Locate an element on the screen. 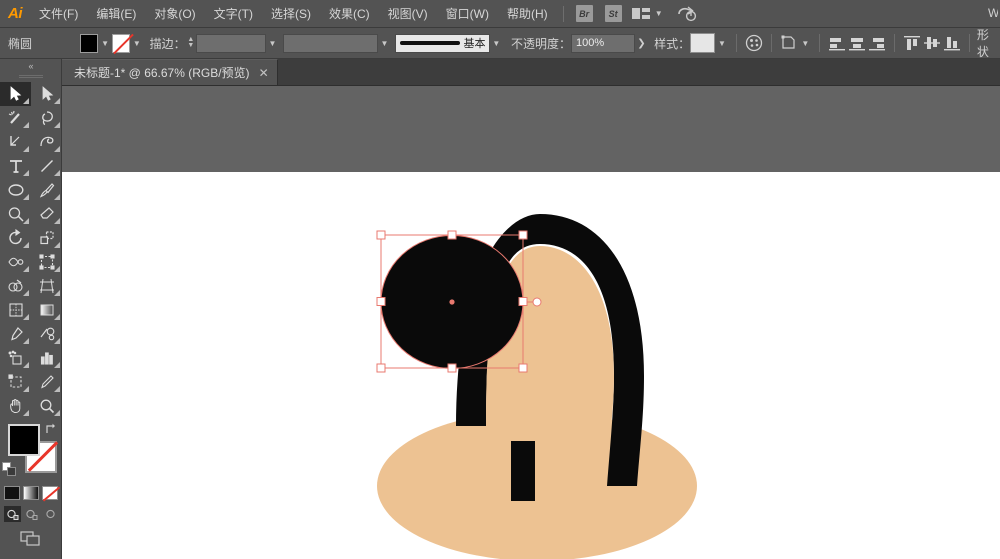  align-center-horizontal-icon is located at coordinates (857, 43).